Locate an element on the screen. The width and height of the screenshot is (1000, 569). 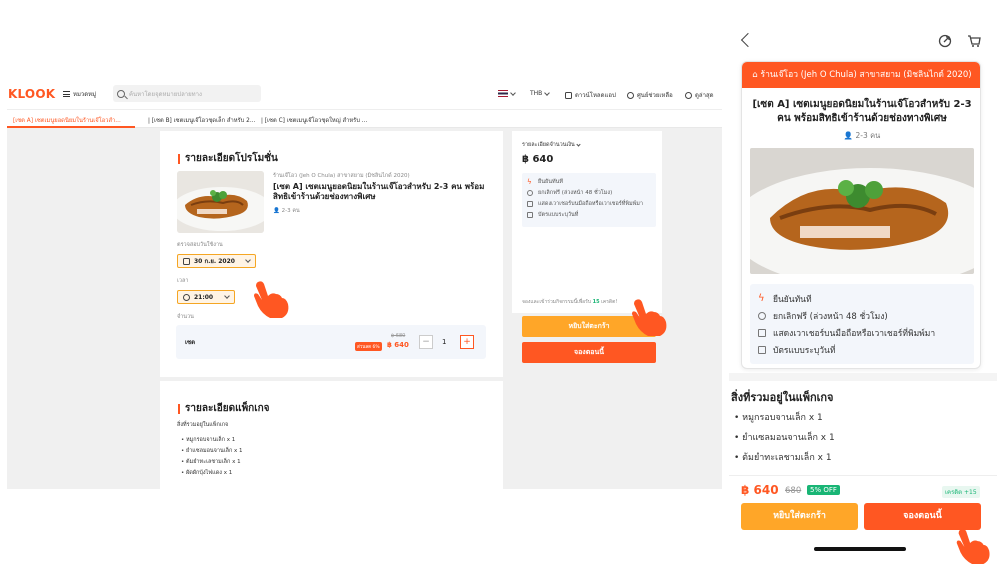
item-name: เซต is located at coordinates (190, 342).